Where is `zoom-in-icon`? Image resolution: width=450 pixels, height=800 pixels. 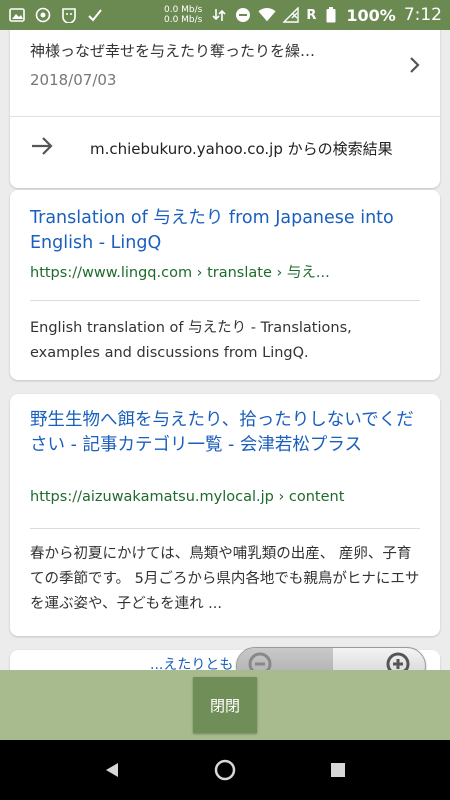 zoom-in-icon is located at coordinates (398, 661).